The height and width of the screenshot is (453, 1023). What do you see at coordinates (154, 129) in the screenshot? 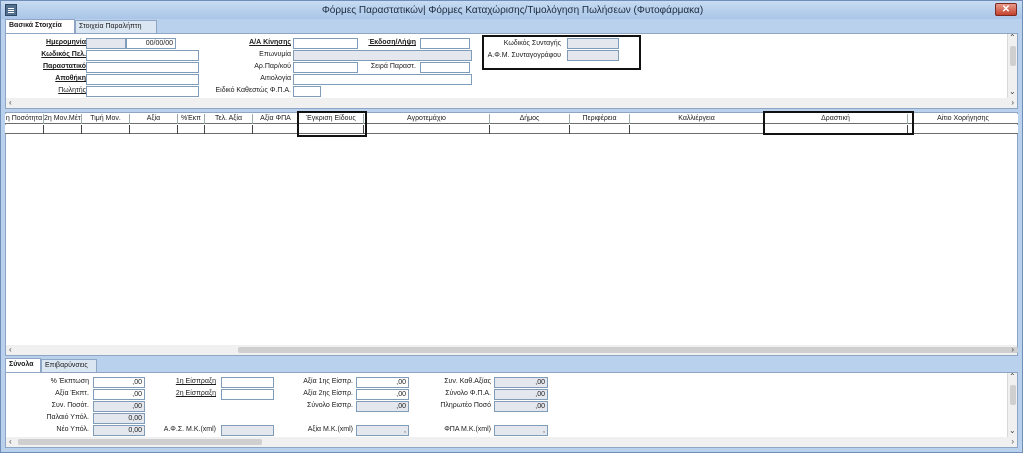
I see `cell-value` at bounding box center [154, 129].